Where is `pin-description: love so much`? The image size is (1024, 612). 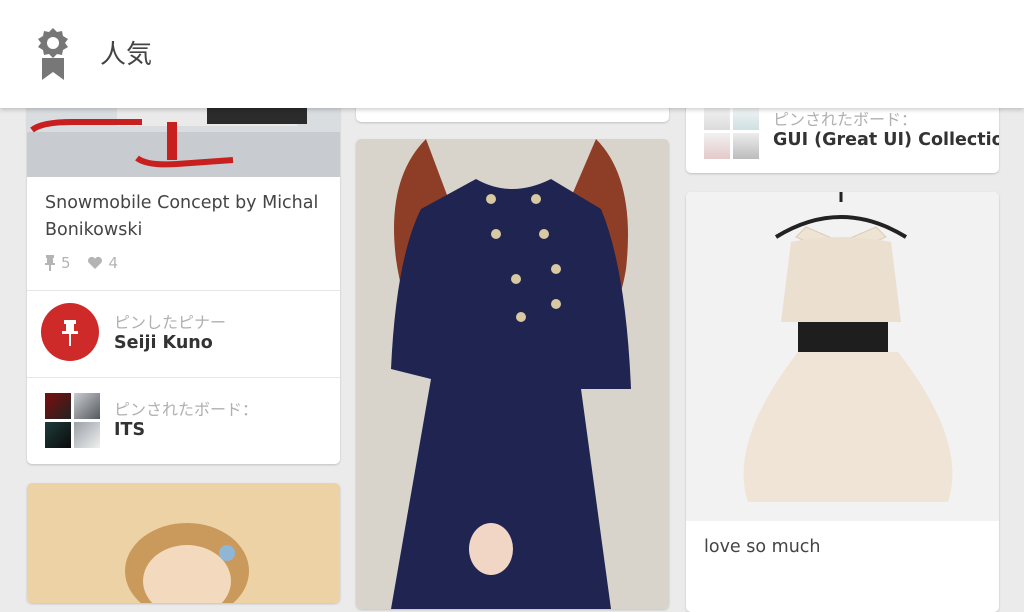
pin-description: love so much is located at coordinates (762, 547).